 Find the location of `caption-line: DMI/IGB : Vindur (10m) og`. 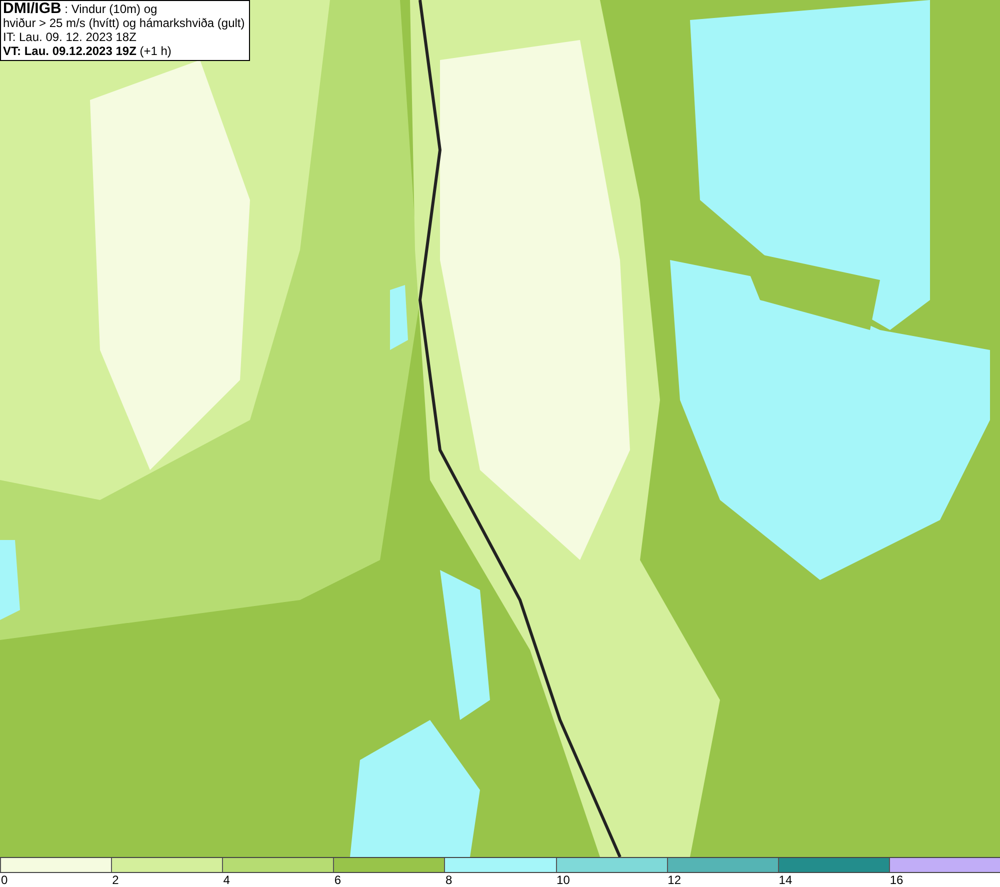

caption-line: DMI/IGB : Vindur (10m) og is located at coordinates (80, 9).